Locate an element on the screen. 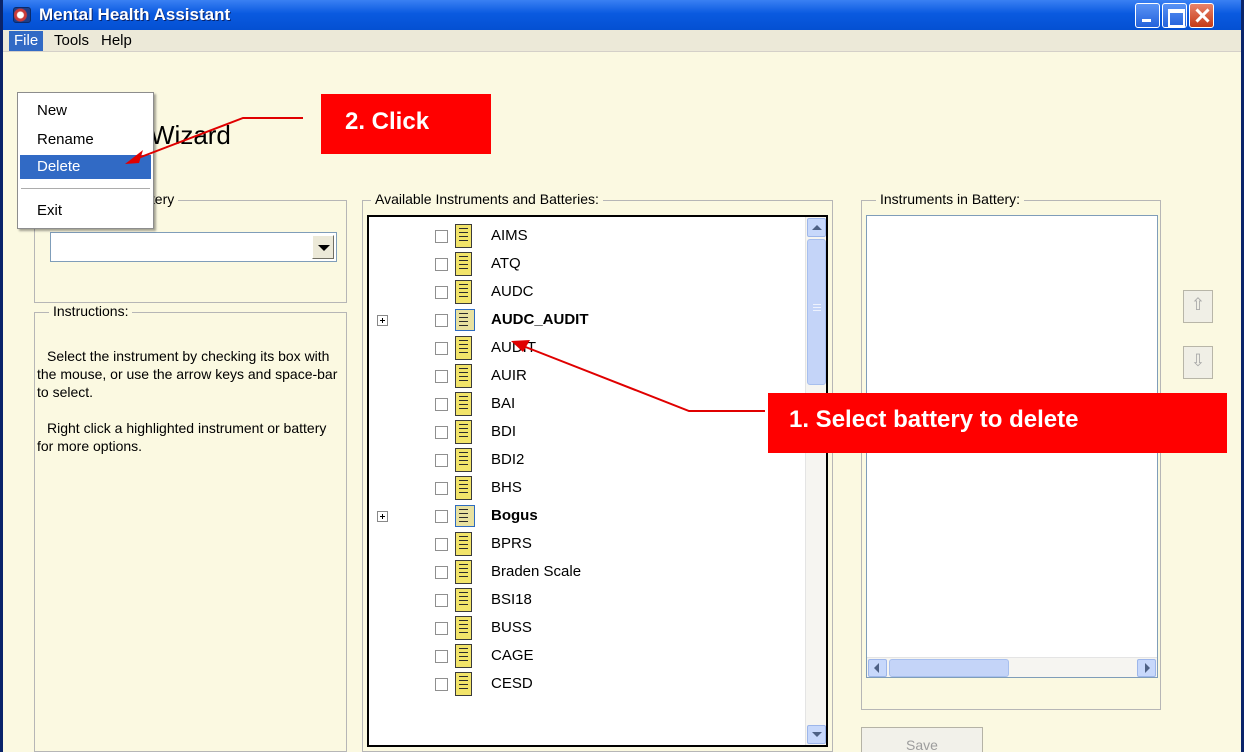 Image resolution: width=1244 pixels, height=752 pixels. annotation-click: 2. Click is located at coordinates (406, 124).